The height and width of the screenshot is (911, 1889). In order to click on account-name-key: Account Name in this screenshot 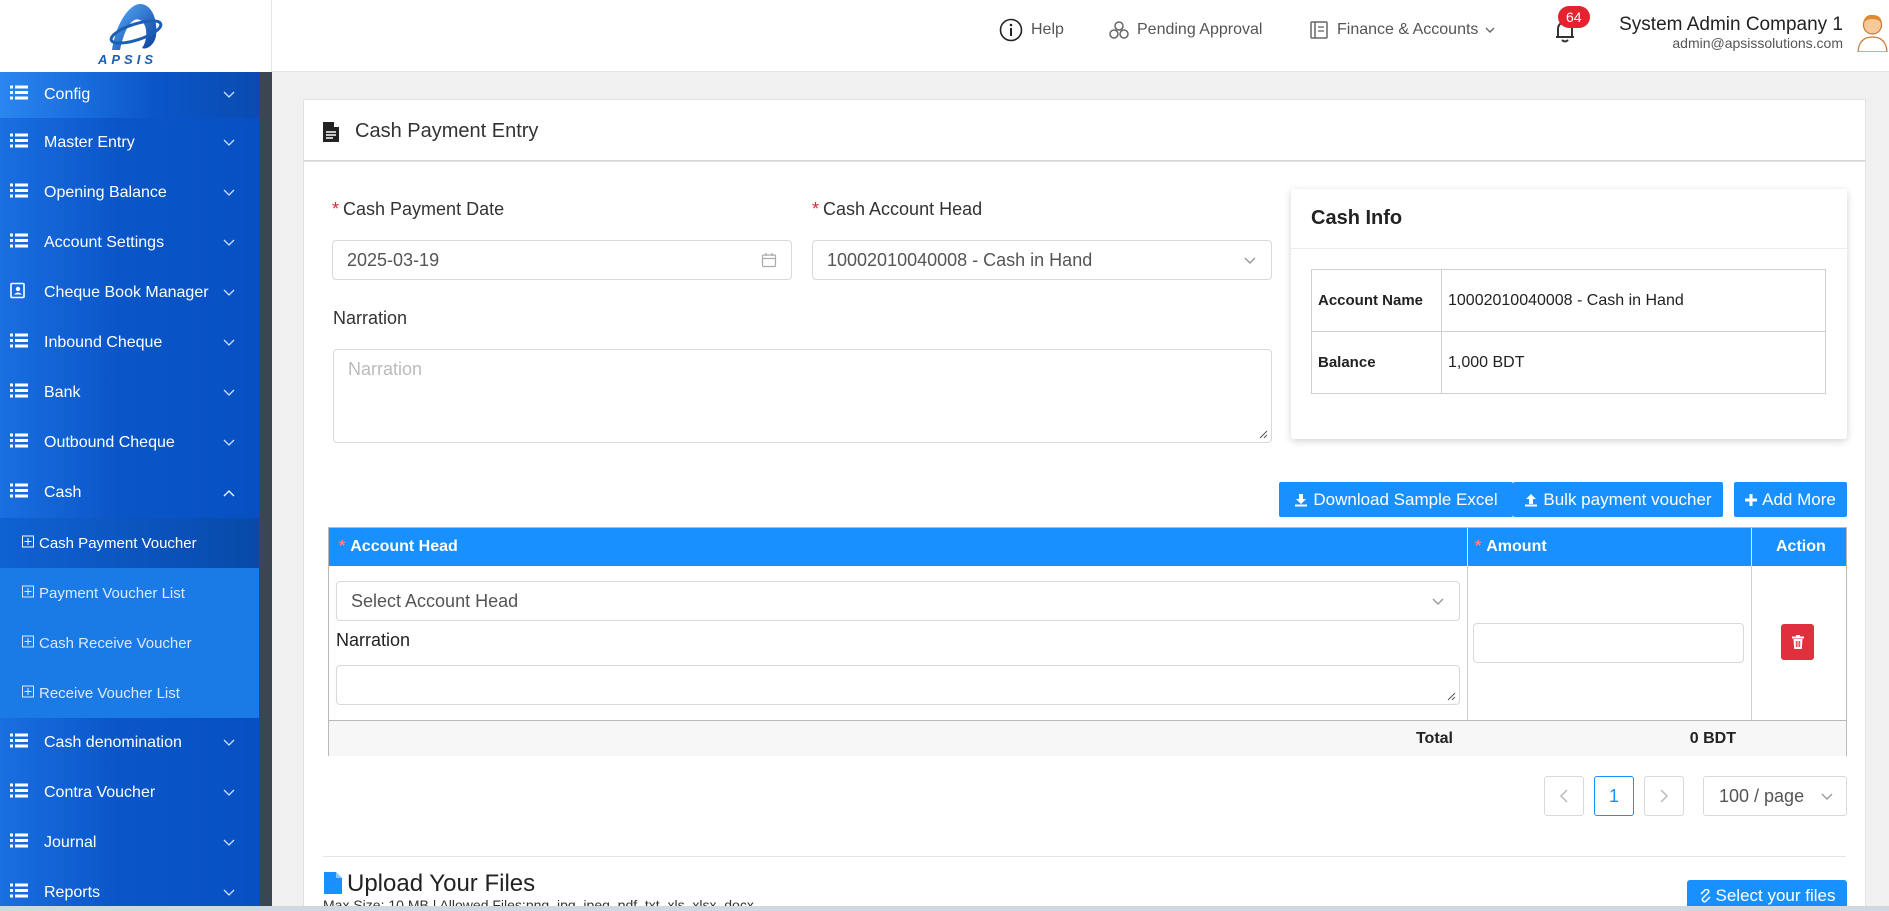, I will do `click(1376, 300)`.